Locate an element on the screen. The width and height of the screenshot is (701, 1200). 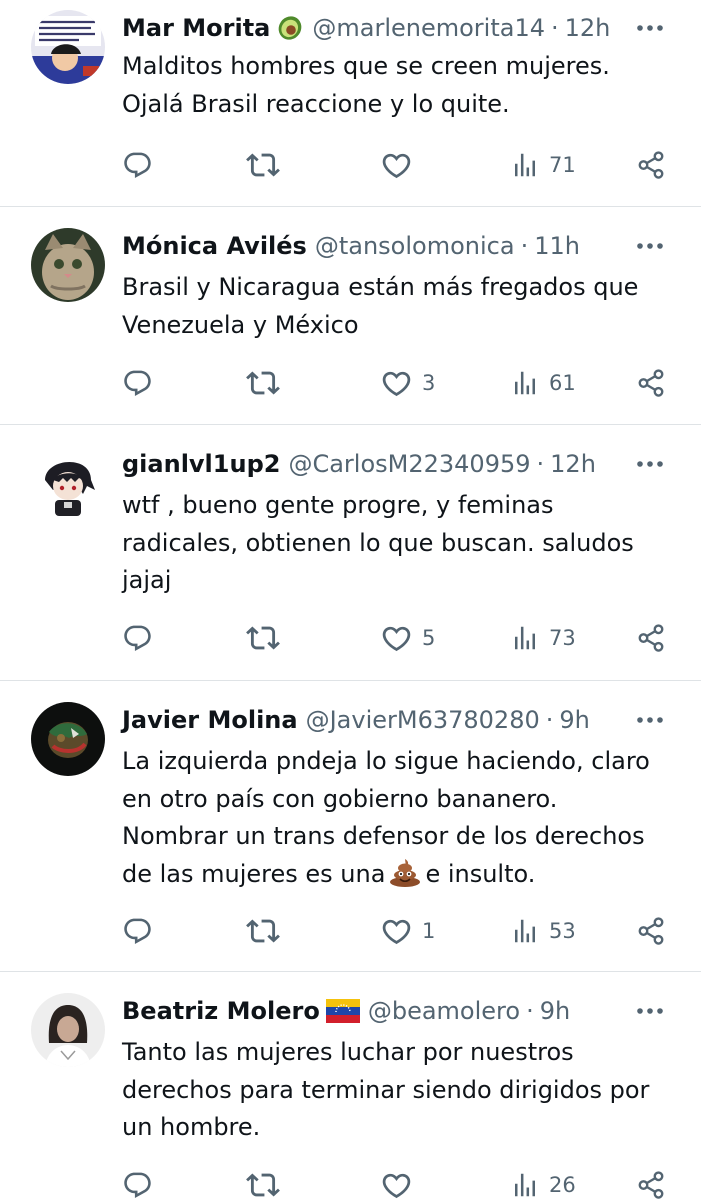
tweet-header: Beatriz Molero @beamolero · 9h is located at coordinates (401, 1011).